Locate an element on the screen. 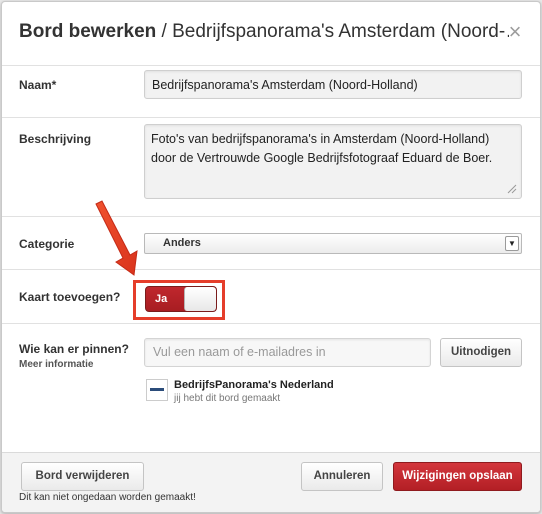 This screenshot has height=514, width=542. toggle-text: Ja is located at coordinates (161, 299).